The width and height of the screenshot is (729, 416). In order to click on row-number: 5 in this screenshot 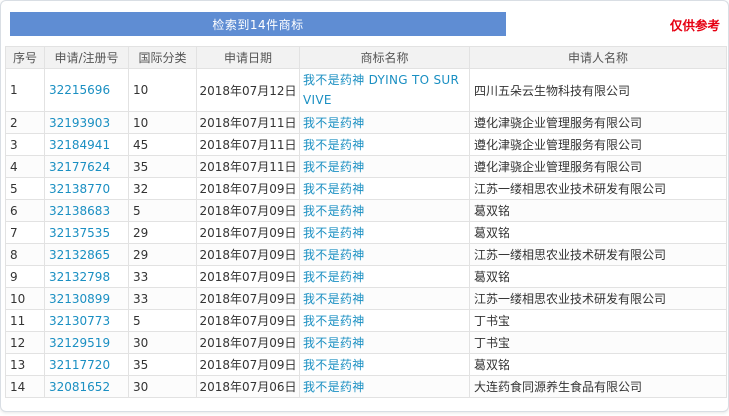, I will do `click(25, 188)`.